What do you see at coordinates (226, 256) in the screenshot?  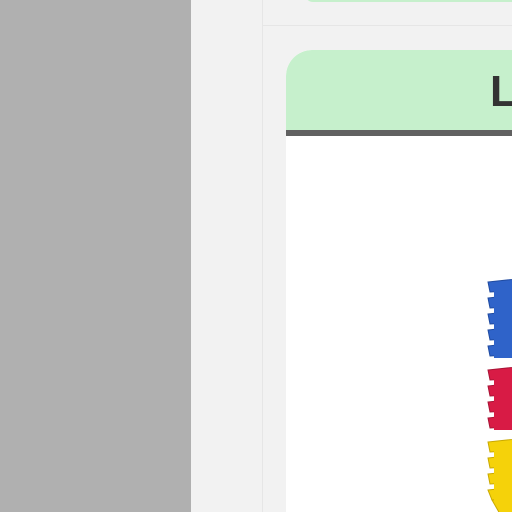 I see `page-gutter` at bounding box center [226, 256].